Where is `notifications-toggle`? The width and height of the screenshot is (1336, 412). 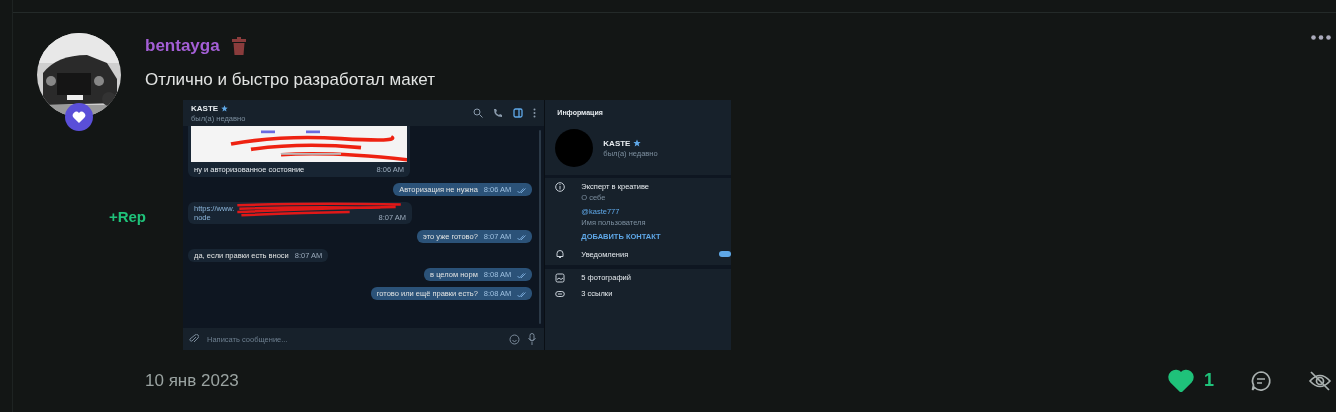 notifications-toggle is located at coordinates (725, 254).